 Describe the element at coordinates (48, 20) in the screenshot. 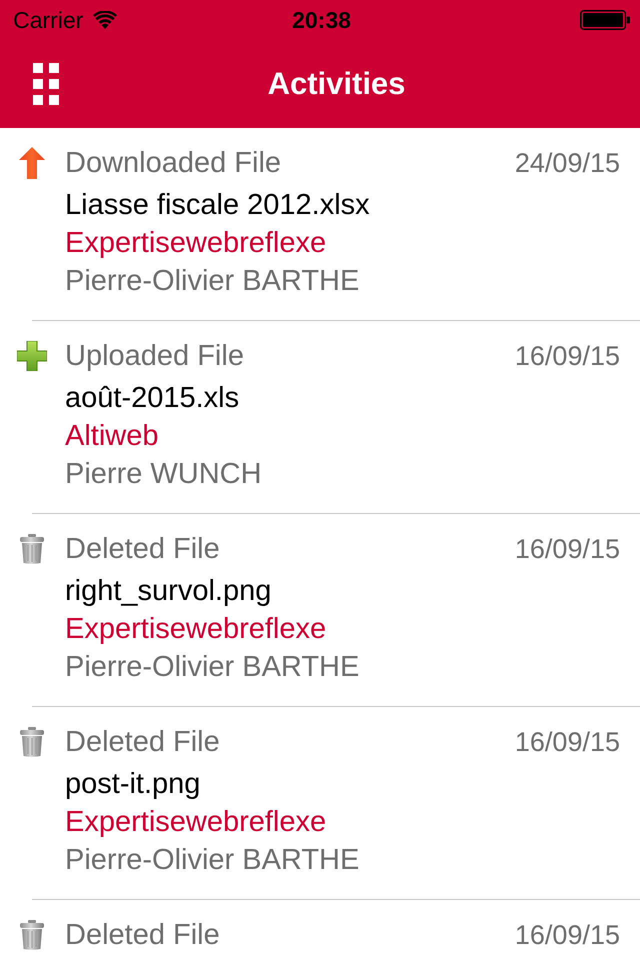

I see `carrier-label: Carrier` at that location.